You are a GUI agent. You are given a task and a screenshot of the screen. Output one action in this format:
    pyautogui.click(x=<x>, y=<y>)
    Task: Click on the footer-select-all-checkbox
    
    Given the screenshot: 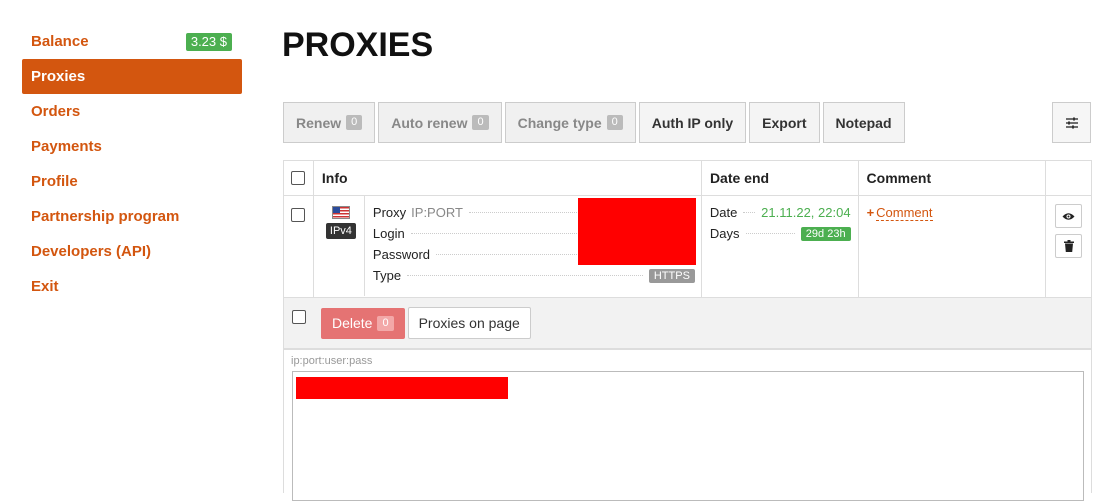 What is the action you would take?
    pyautogui.click(x=299, y=317)
    